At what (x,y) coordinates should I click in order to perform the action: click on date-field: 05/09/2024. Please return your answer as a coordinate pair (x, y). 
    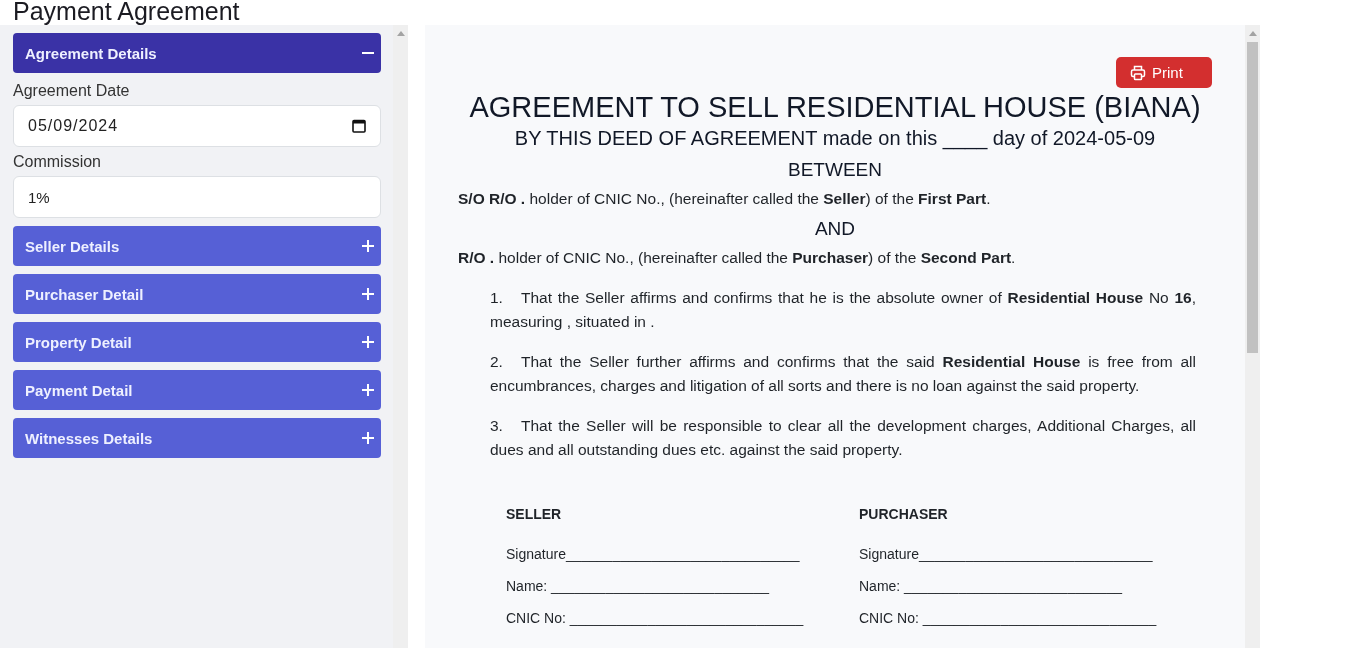
    Looking at the image, I should click on (197, 126).